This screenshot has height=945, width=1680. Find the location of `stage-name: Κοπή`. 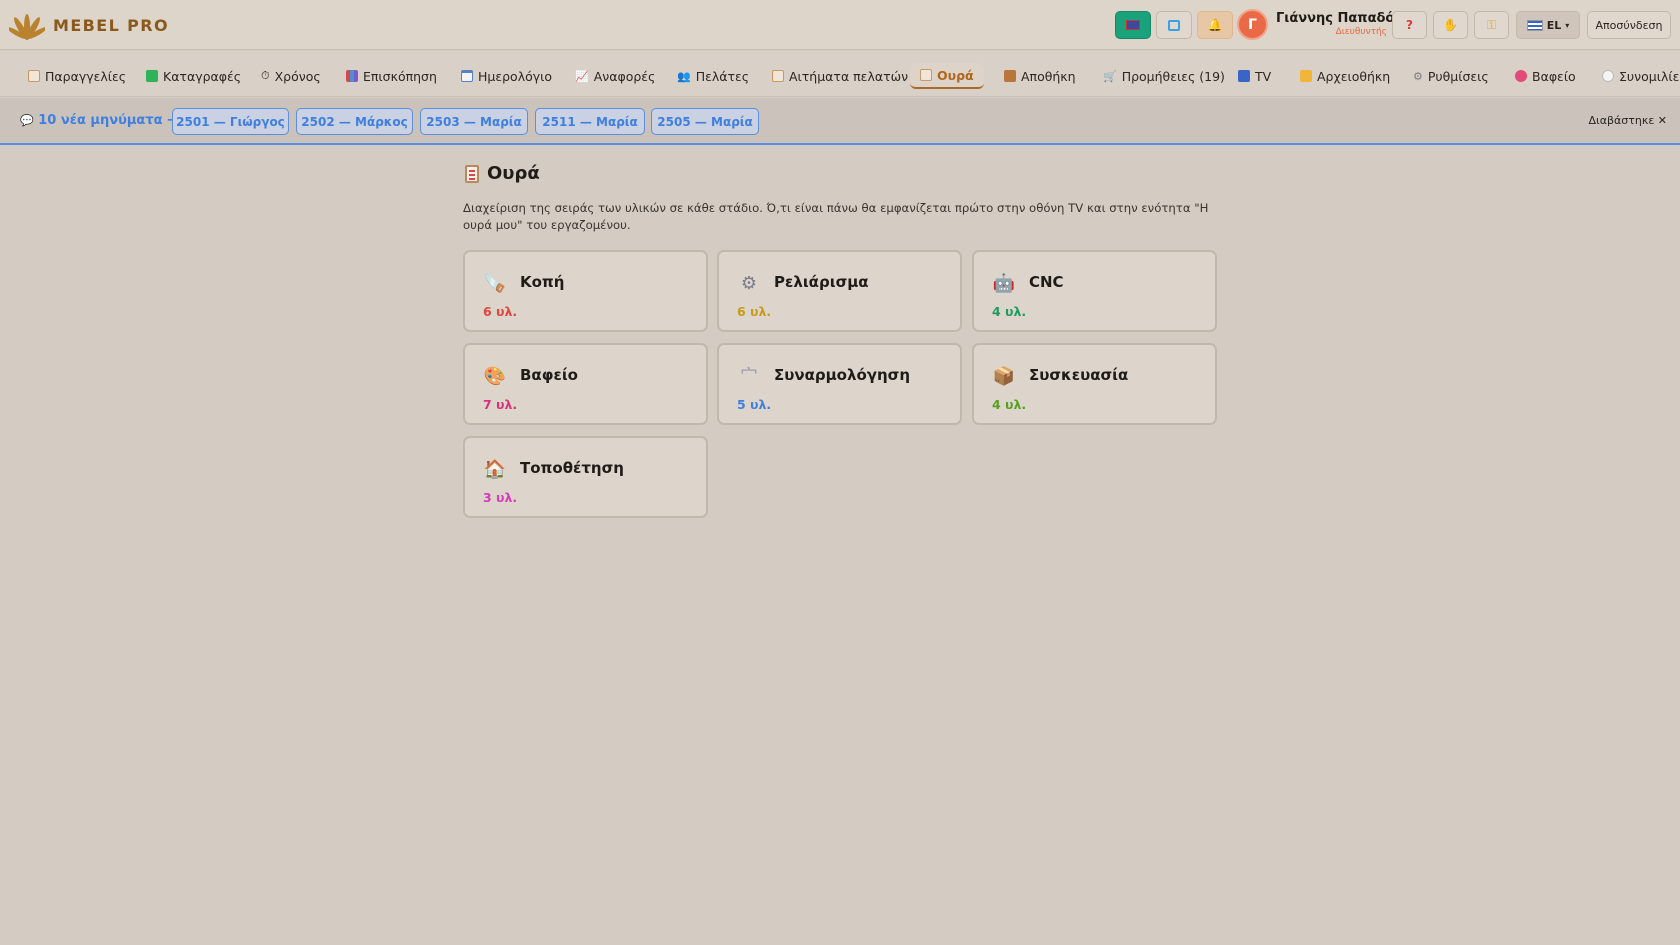

stage-name: Κοπή is located at coordinates (542, 282).